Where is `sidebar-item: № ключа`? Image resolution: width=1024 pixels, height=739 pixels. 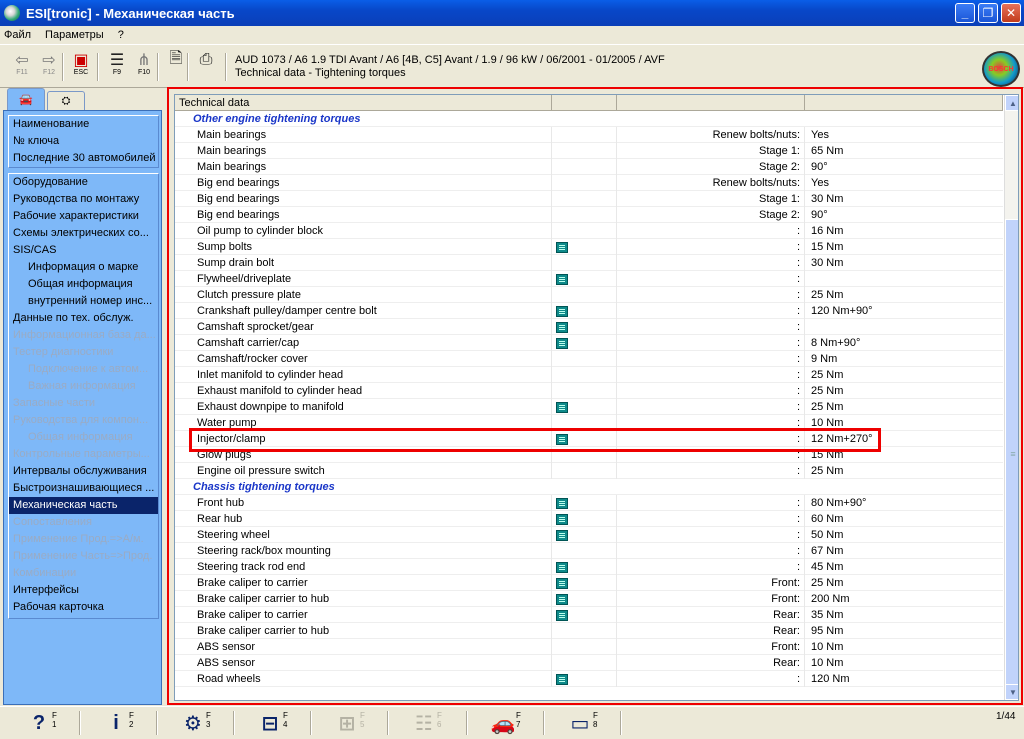
sidebar-item: № ключа is located at coordinates (83, 141).